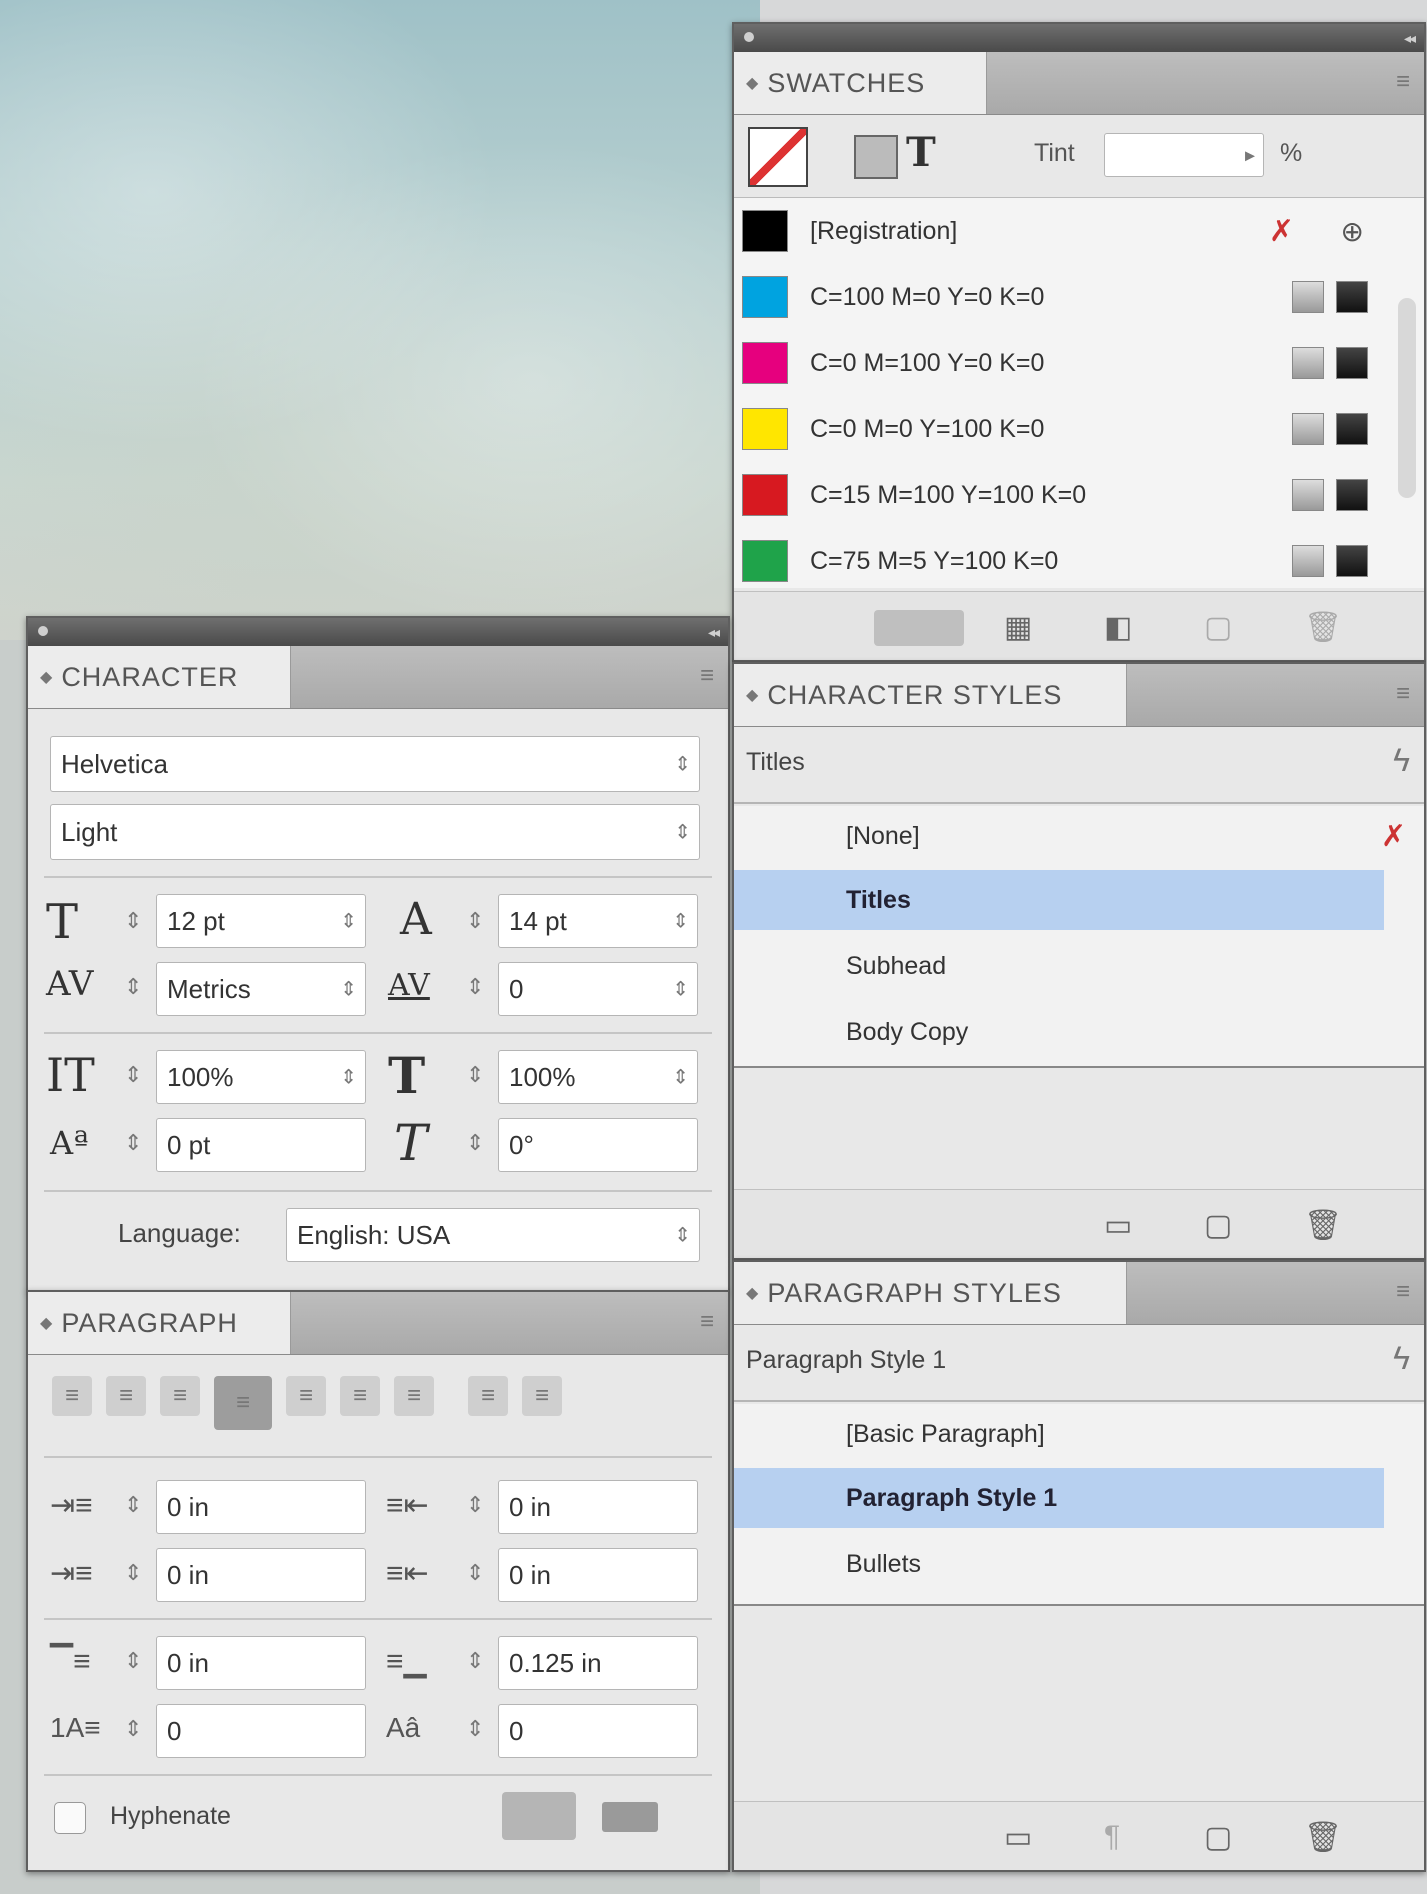 This screenshot has height=1894, width=1427. What do you see at coordinates (475, 1729) in the screenshot?
I see `drop-cap-chars-stepper: ⇕` at bounding box center [475, 1729].